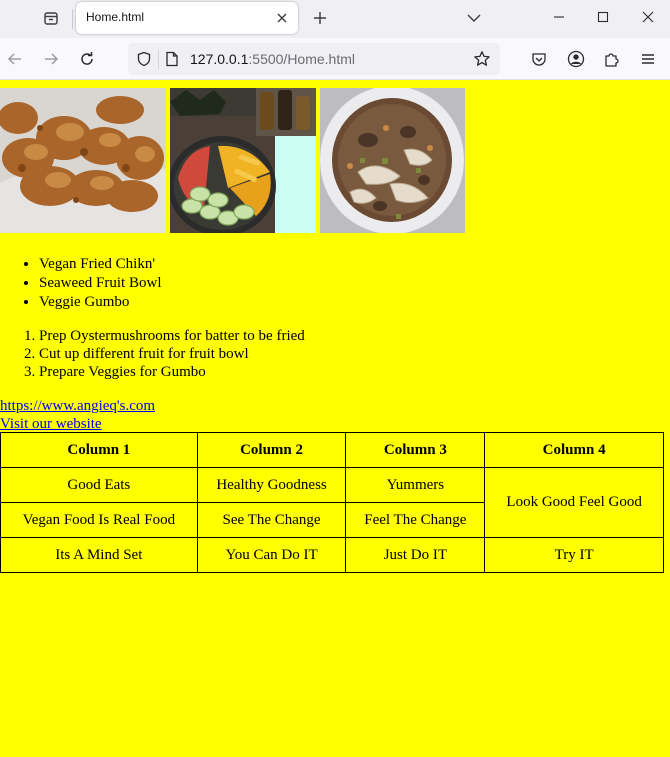 The height and width of the screenshot is (757, 670). What do you see at coordinates (51, 59) in the screenshot?
I see `forward-arrow-icon` at bounding box center [51, 59].